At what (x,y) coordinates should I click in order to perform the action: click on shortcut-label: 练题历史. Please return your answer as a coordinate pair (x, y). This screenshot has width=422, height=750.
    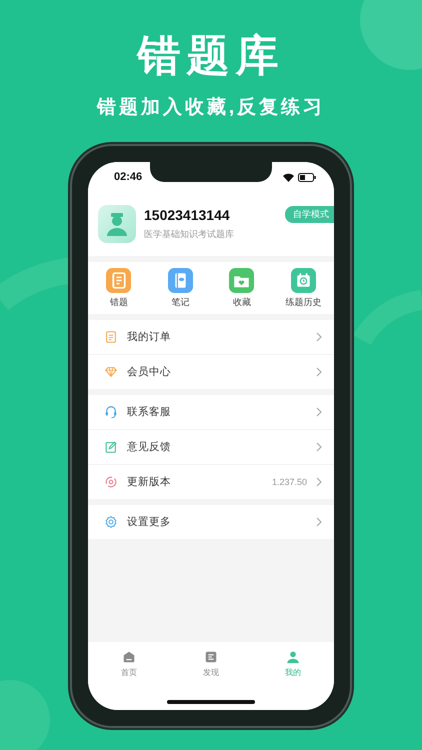
    Looking at the image, I should click on (303, 302).